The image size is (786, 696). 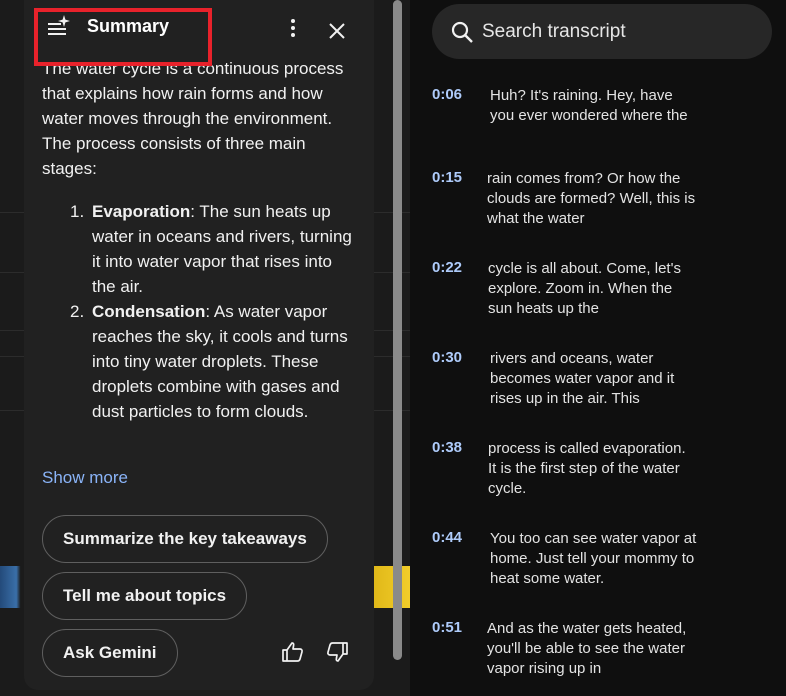 I want to click on thumbs-up-icon, so click(x=293, y=652).